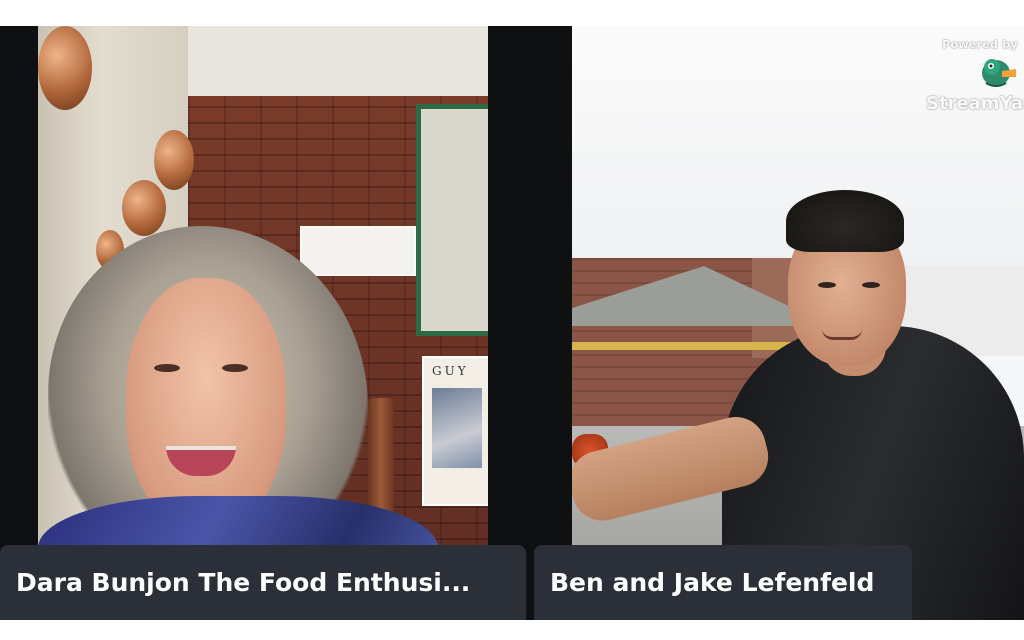 The width and height of the screenshot is (1024, 640). Describe the element at coordinates (980, 44) in the screenshot. I see `watermark-powered-text: Powered by` at that location.